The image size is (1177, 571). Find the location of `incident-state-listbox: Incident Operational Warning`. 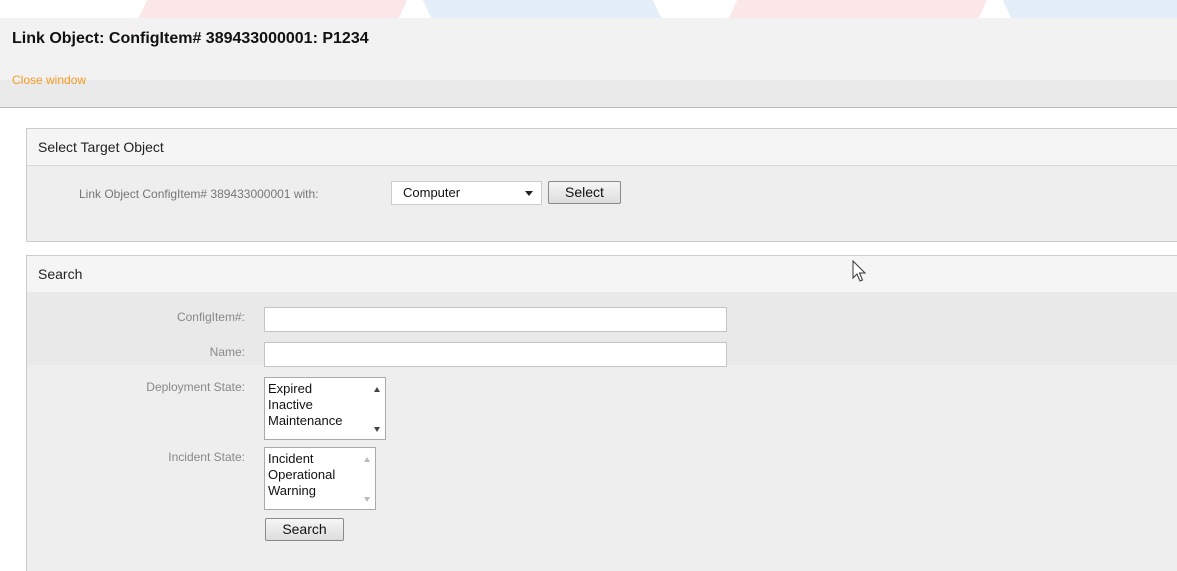

incident-state-listbox: Incident Operational Warning is located at coordinates (320, 478).